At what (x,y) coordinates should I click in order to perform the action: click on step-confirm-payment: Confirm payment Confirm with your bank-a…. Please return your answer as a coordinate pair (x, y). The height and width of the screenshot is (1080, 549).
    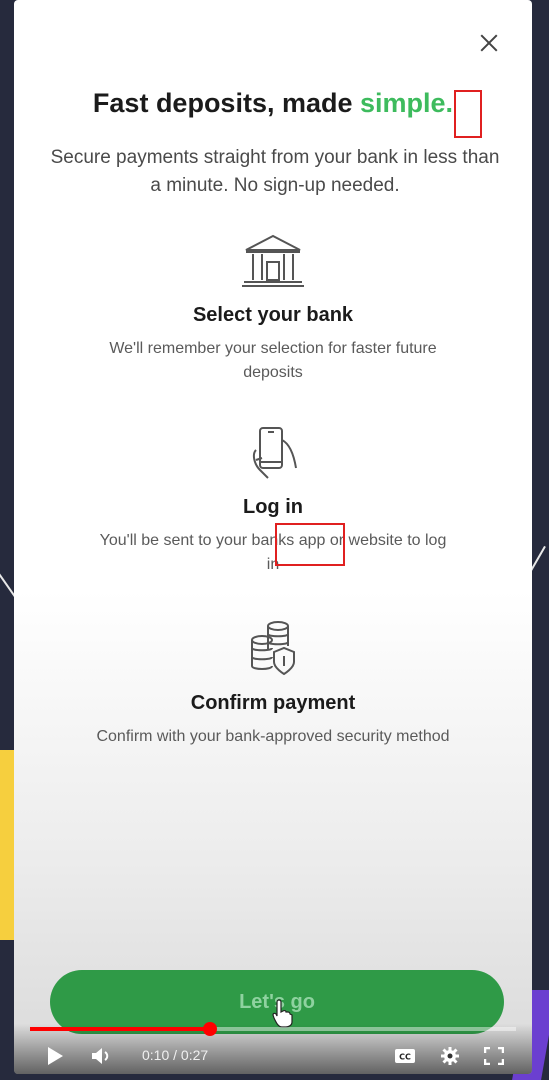
    Looking at the image, I should click on (273, 682).